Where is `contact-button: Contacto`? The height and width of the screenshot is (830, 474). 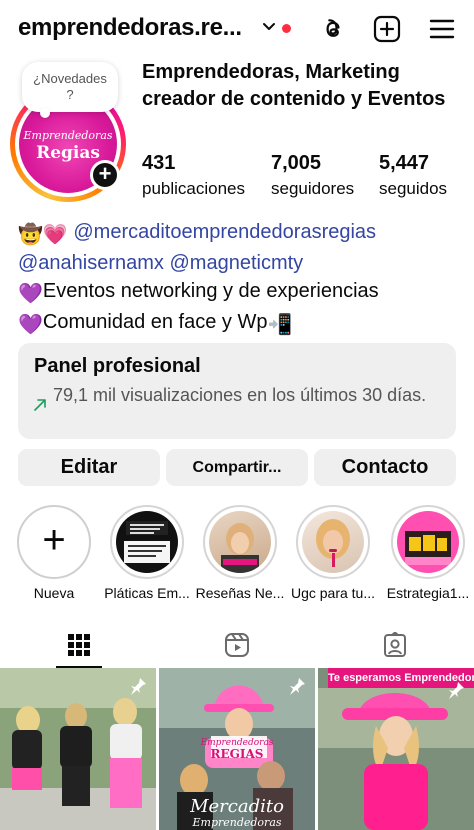
contact-button: Contacto is located at coordinates (385, 467).